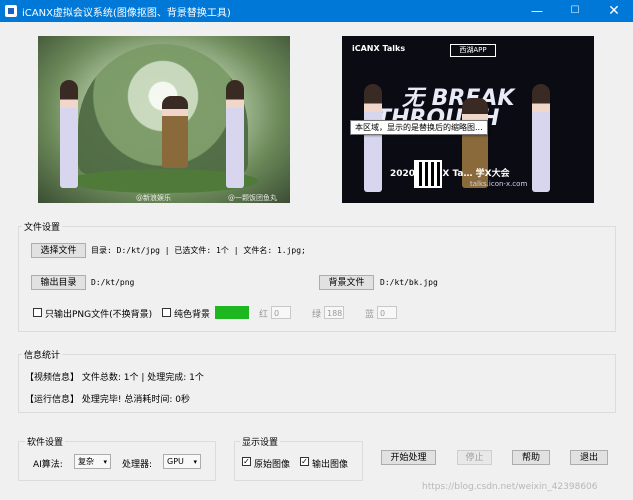 The image size is (633, 500). What do you see at coordinates (175, 461) in the screenshot?
I see `processor-value: GPU` at bounding box center [175, 461].